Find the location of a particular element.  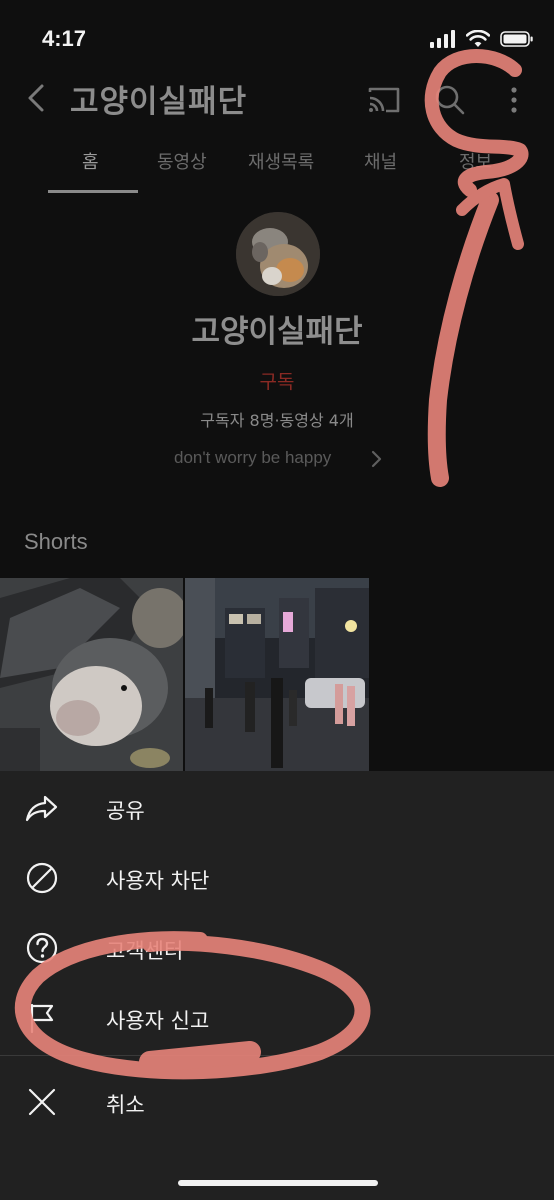

flag-icon is located at coordinates (42, 1018).